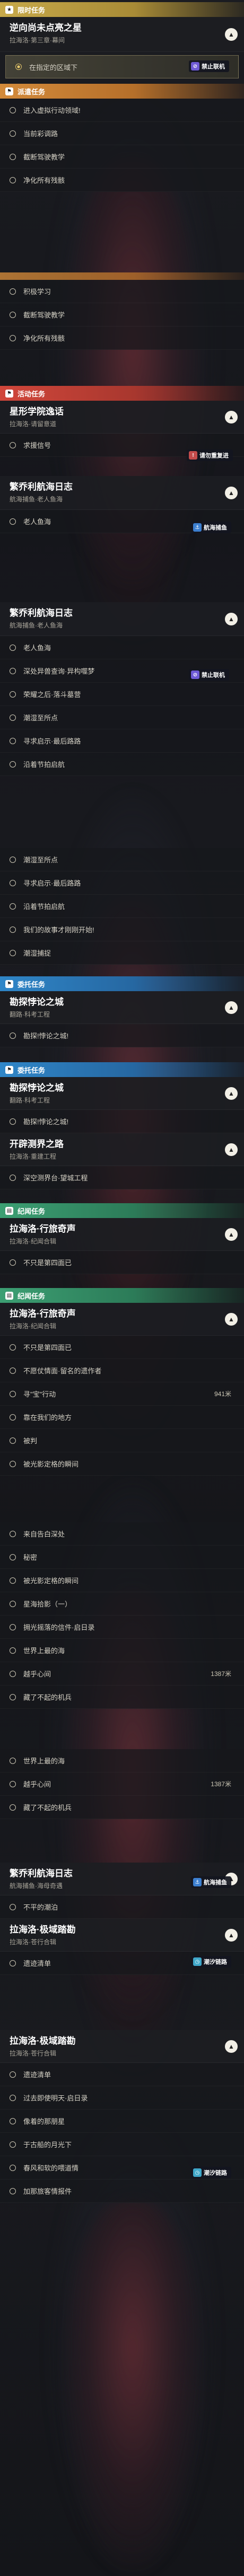  What do you see at coordinates (122, 929) in the screenshot?
I see `quest-step: 我们的故事才刚刚开始!` at bounding box center [122, 929].